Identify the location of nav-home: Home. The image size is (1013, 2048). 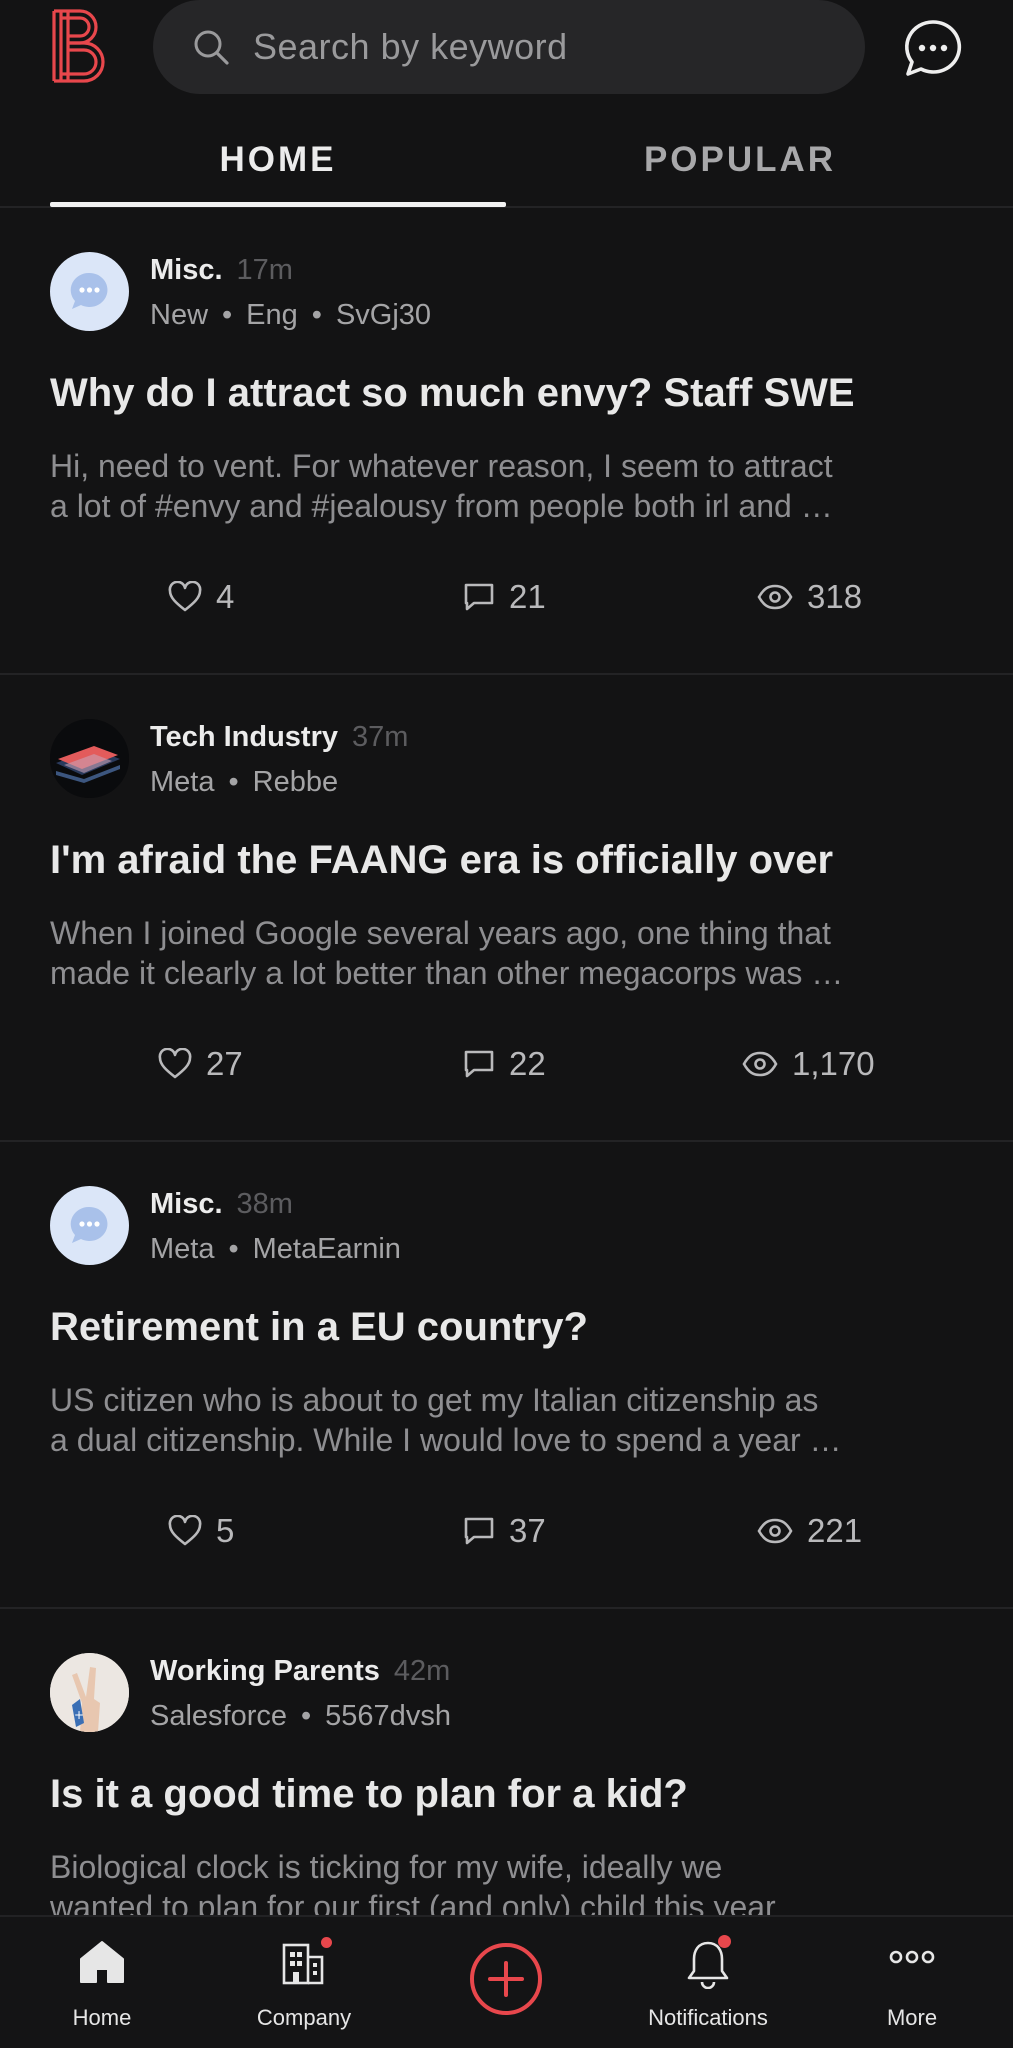
(102, 1982).